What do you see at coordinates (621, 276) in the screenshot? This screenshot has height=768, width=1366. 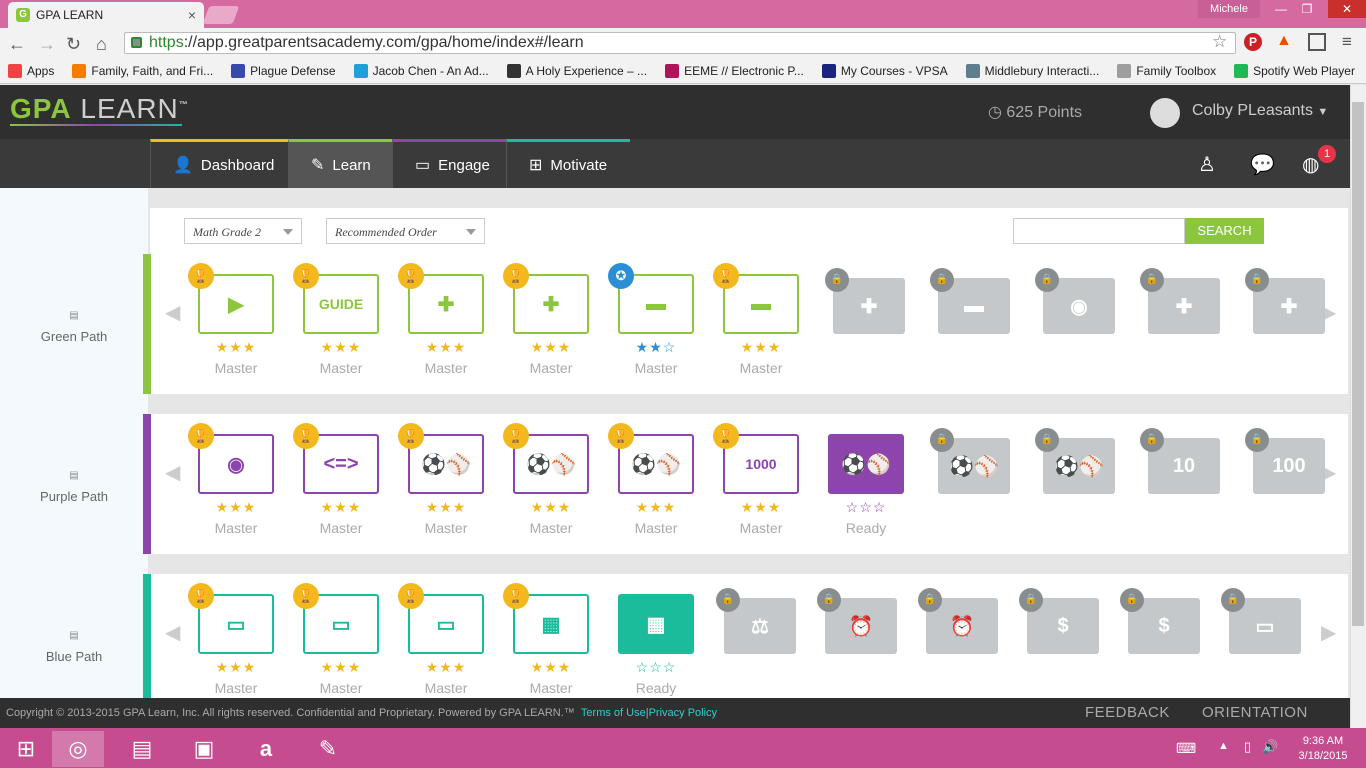 I see `ribbon-icon: ✪` at bounding box center [621, 276].